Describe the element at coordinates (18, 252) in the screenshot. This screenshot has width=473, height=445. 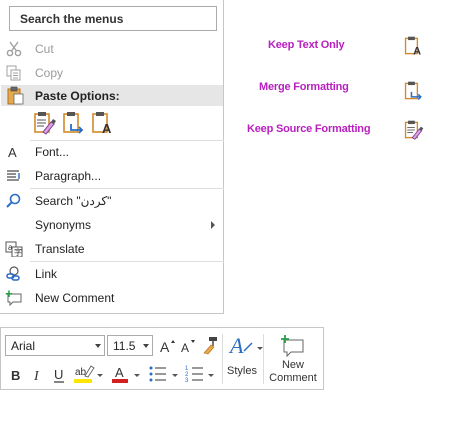
I see `svg-text: 字` at that location.